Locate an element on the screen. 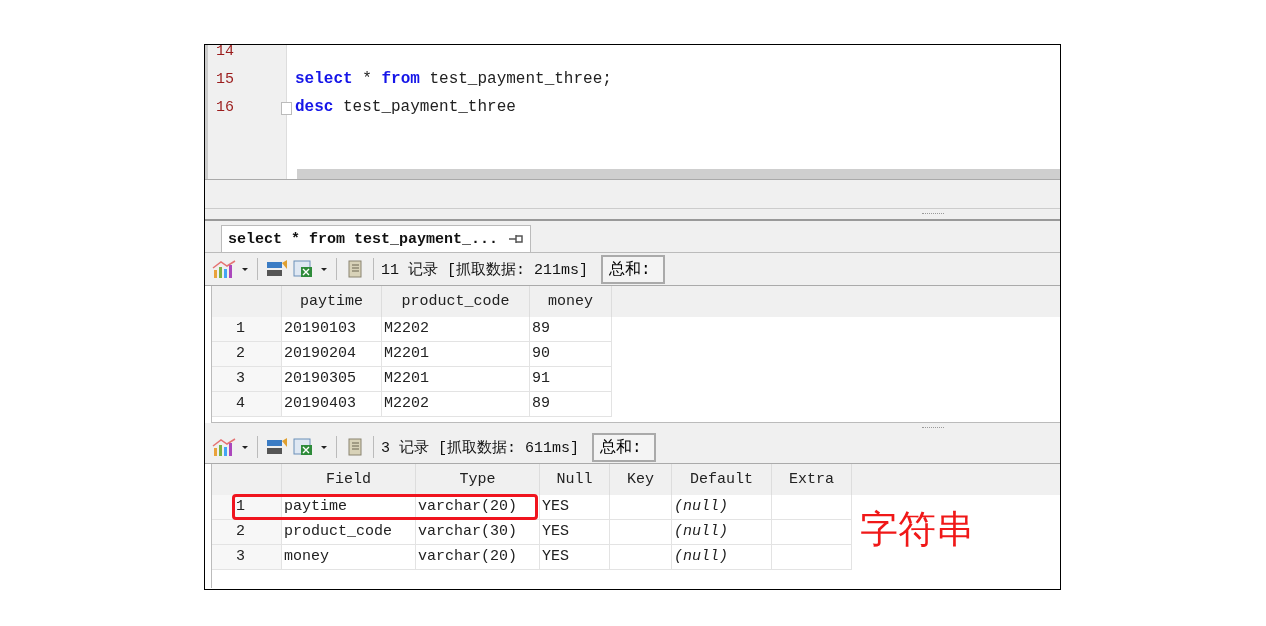 The width and height of the screenshot is (1266, 626). line-number: 14 is located at coordinates (224, 52).